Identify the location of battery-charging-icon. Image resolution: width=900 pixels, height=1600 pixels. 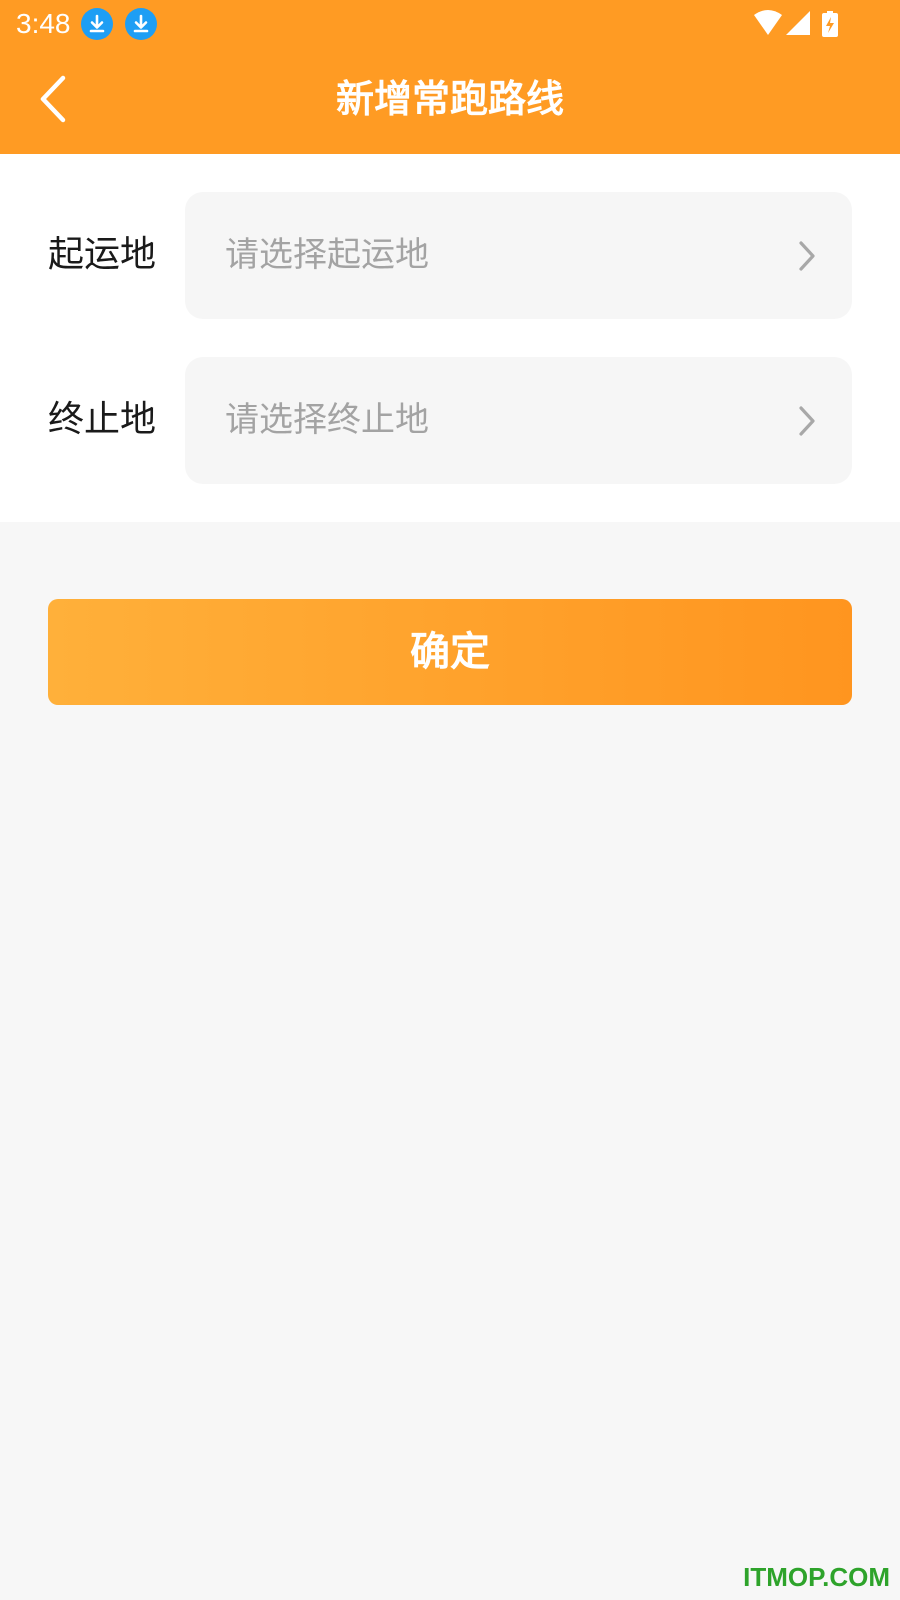
(830, 24).